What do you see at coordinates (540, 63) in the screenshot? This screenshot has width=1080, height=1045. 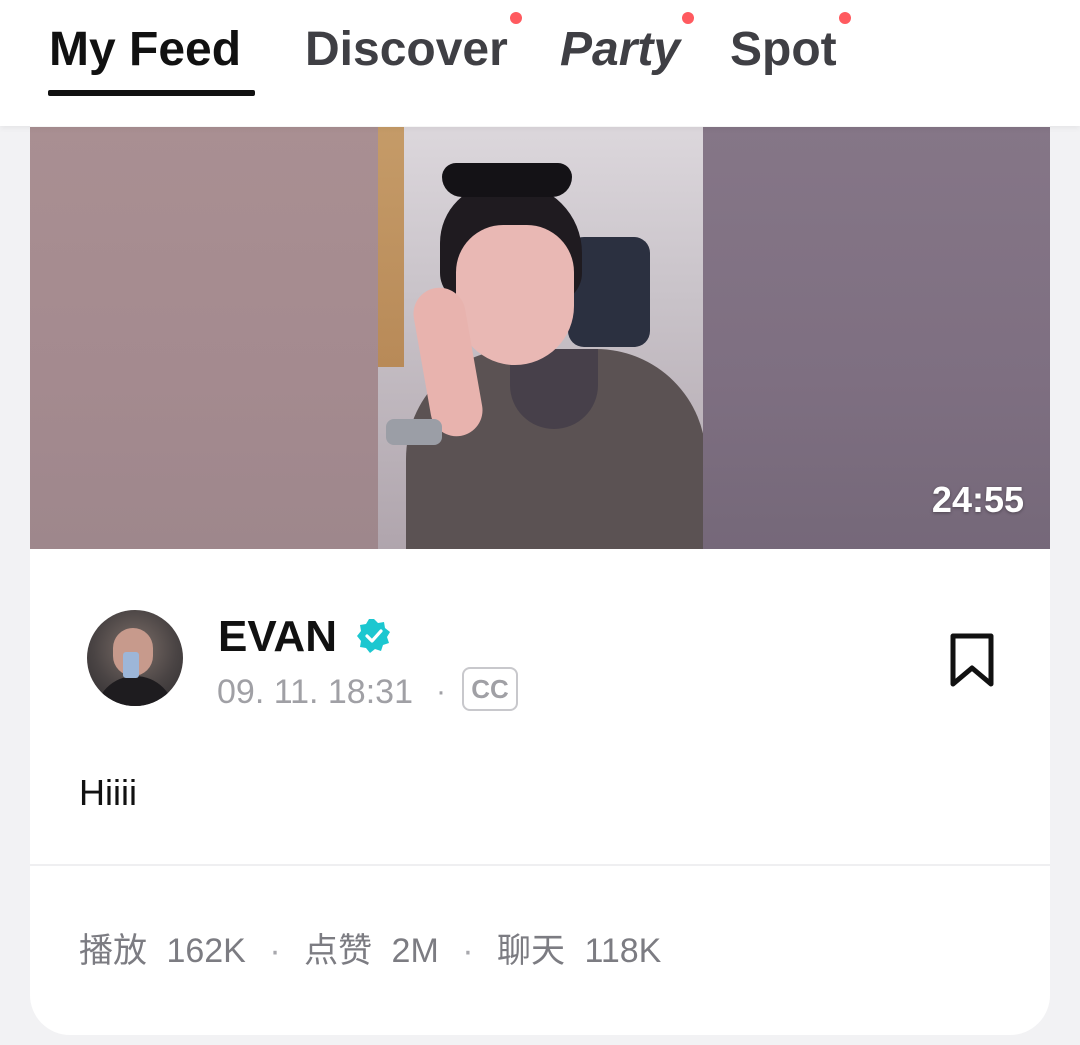 I see `top-tab-bar: My Feed Discover Party Spot` at bounding box center [540, 63].